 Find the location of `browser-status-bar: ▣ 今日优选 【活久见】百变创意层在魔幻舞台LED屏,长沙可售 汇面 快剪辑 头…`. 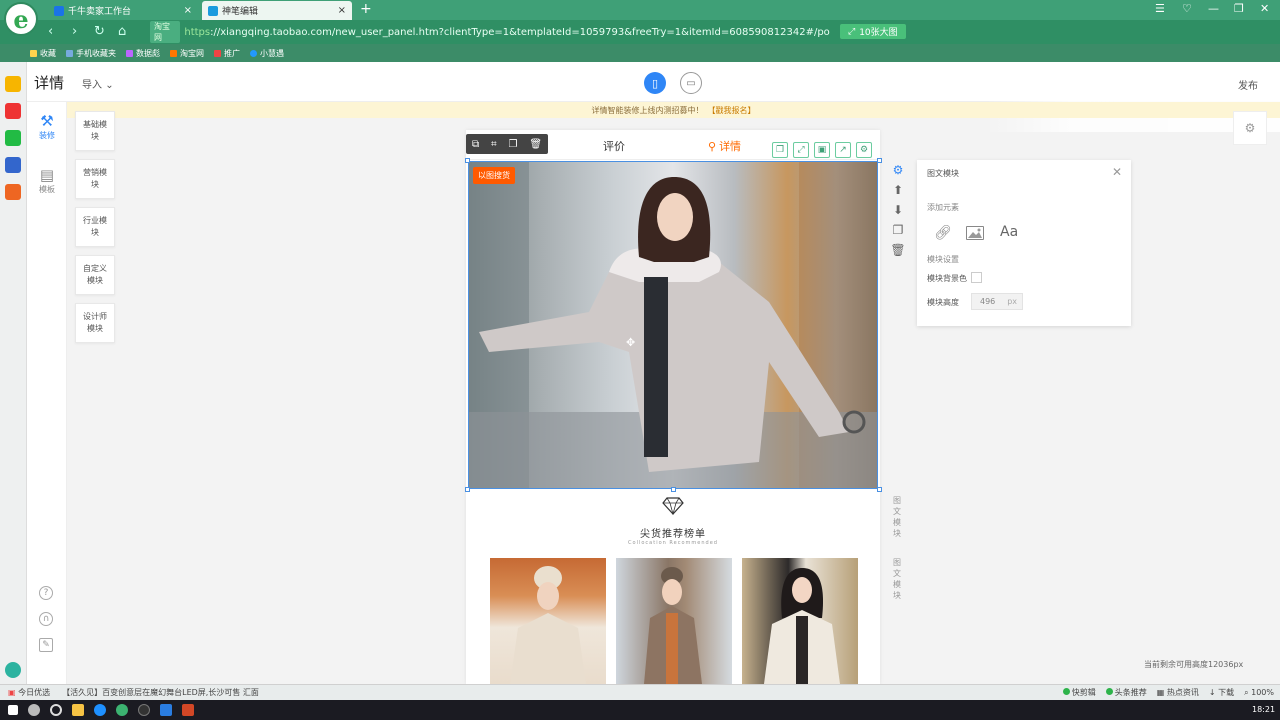

browser-status-bar: ▣ 今日优选 【活久见】百变创意层在魔幻舞台LED屏,长沙可售 汇面 快剪辑 头… is located at coordinates (640, 692).